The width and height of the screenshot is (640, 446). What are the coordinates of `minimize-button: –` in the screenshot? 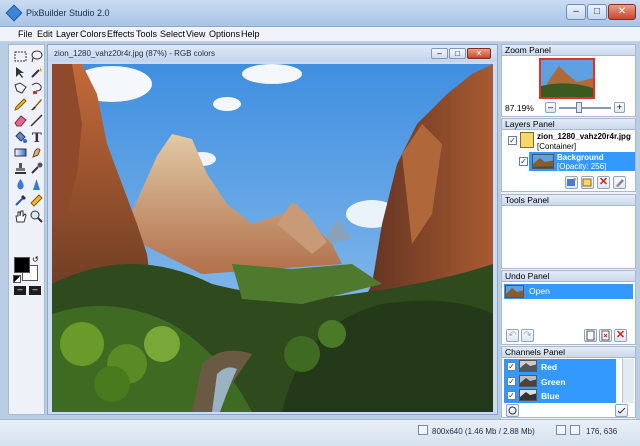 It's located at (576, 12).